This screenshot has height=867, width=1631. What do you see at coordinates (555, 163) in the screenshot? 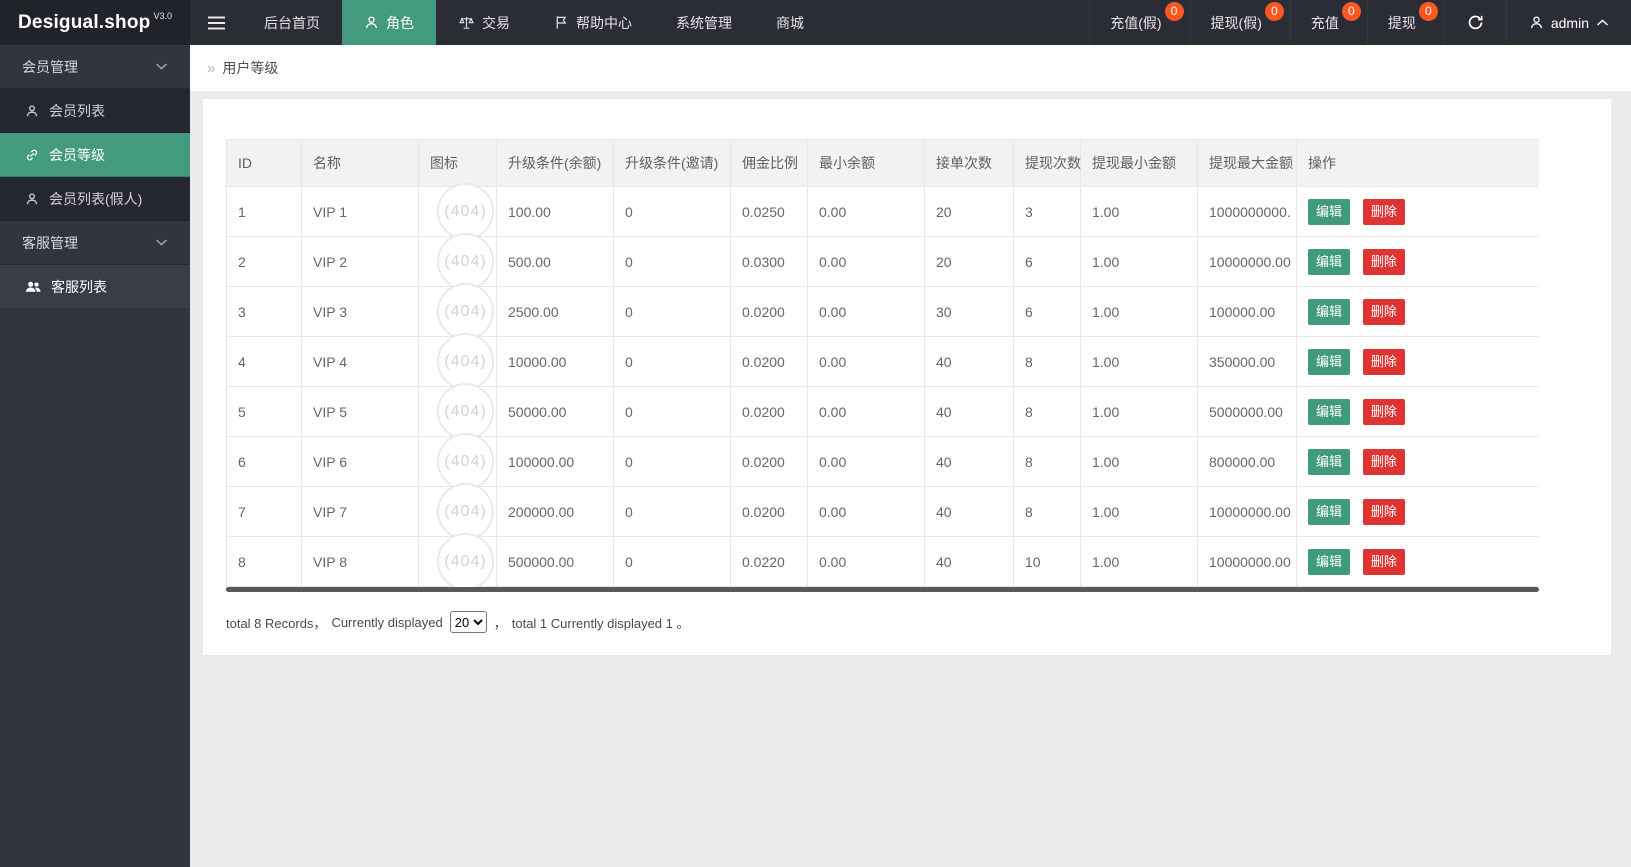
I see `col-header-upgrade-balance: 升级条件(余额)` at bounding box center [555, 163].